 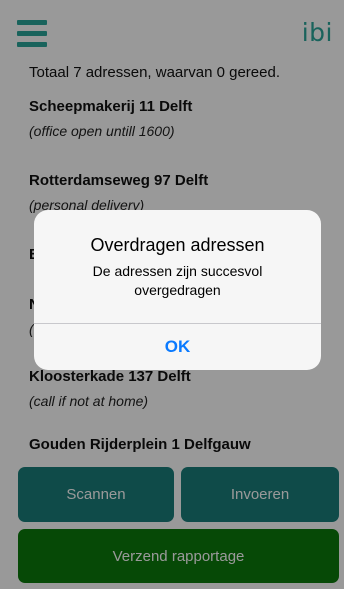 What do you see at coordinates (177, 245) in the screenshot?
I see `dialog-title: Overdragen adressen` at bounding box center [177, 245].